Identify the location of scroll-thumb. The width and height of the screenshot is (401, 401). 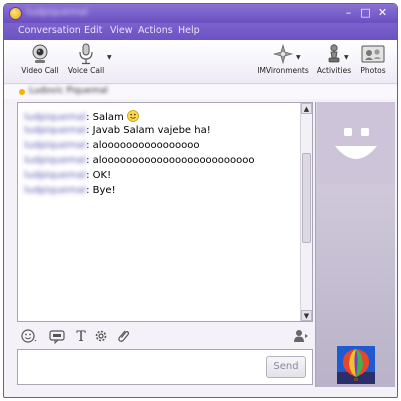
(306, 198).